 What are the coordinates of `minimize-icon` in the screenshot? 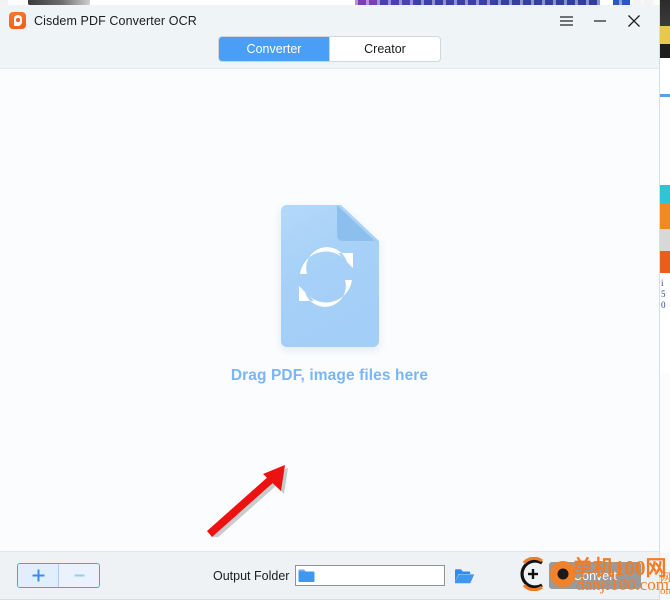 It's located at (600, 20).